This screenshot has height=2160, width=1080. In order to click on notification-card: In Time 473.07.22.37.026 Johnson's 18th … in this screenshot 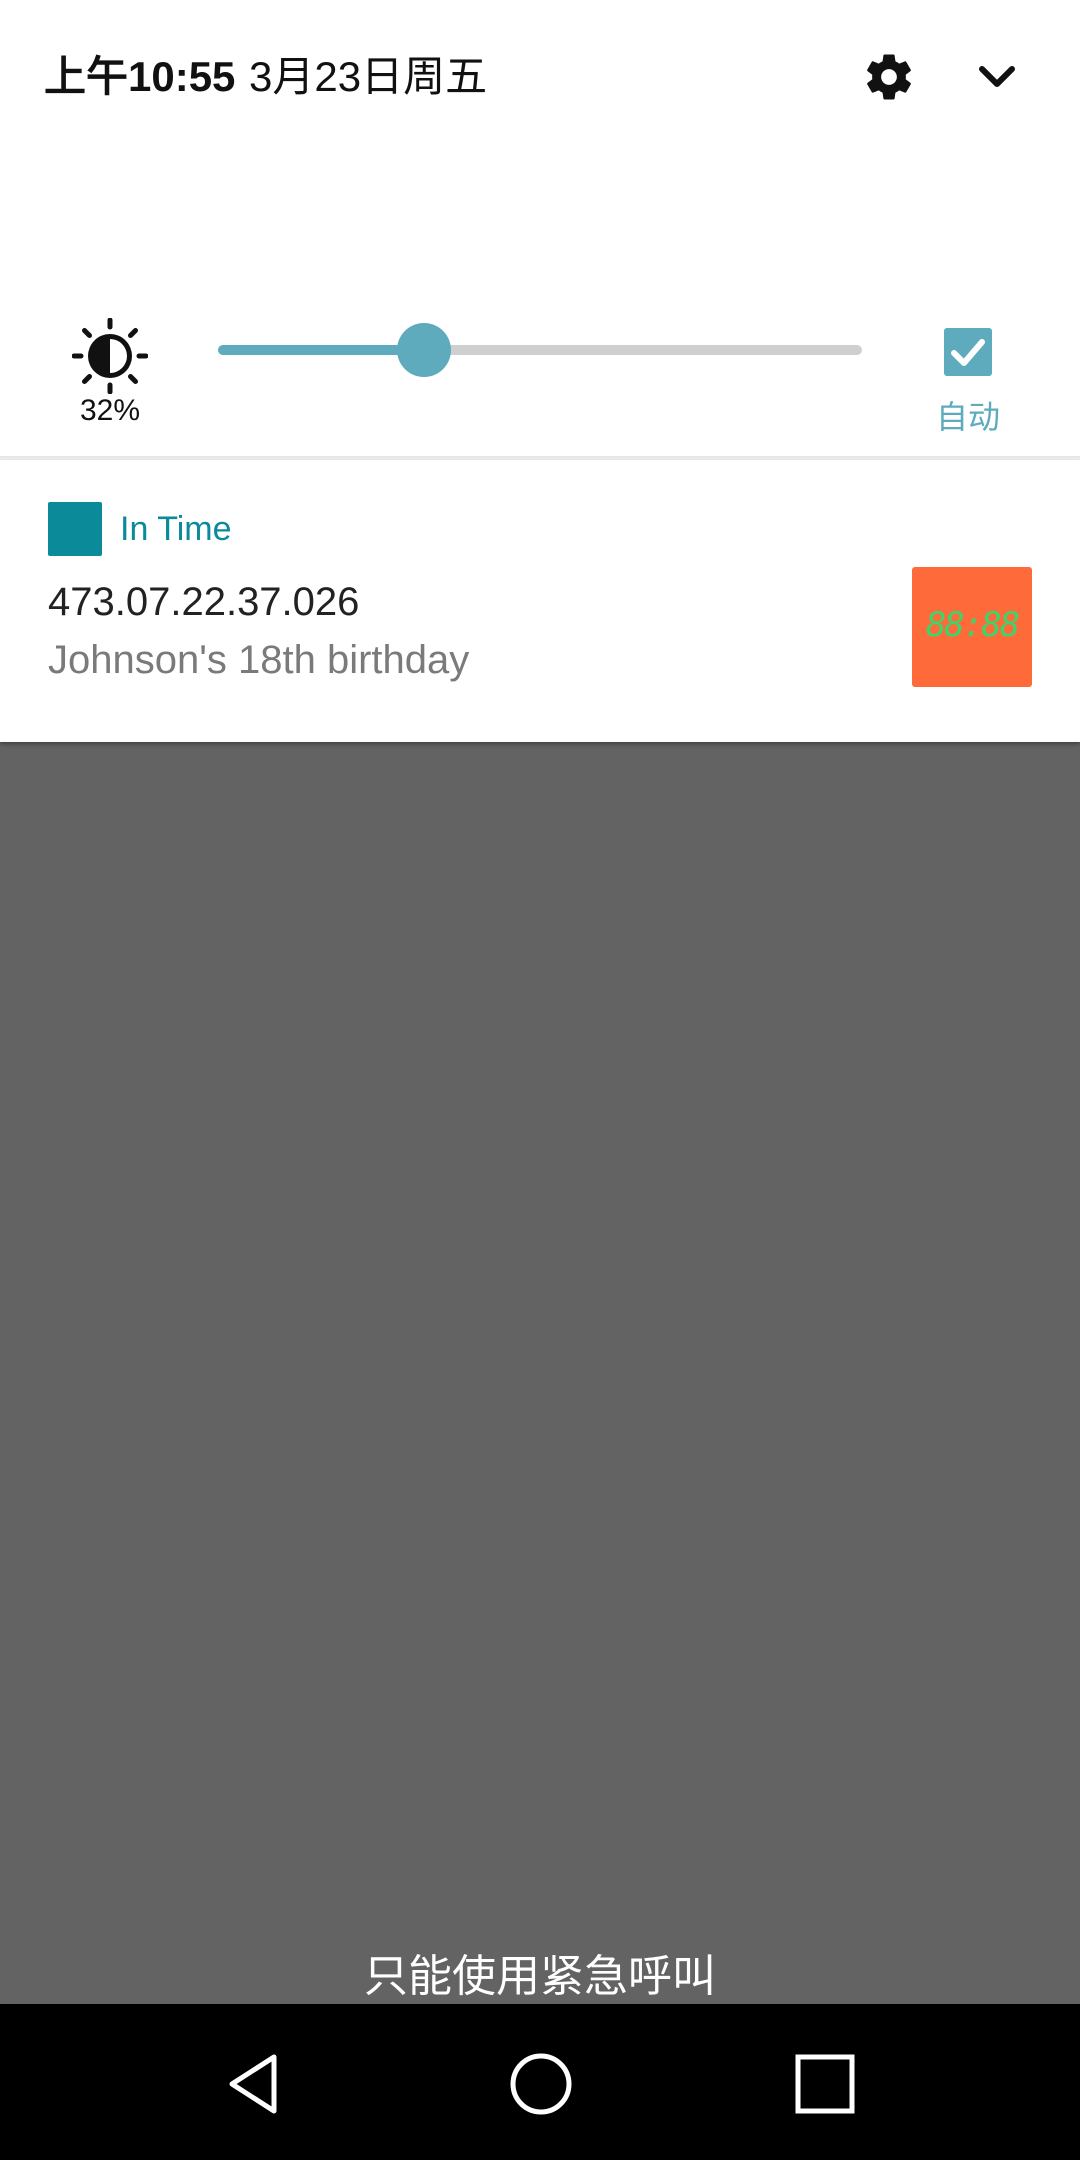, I will do `click(540, 601)`.